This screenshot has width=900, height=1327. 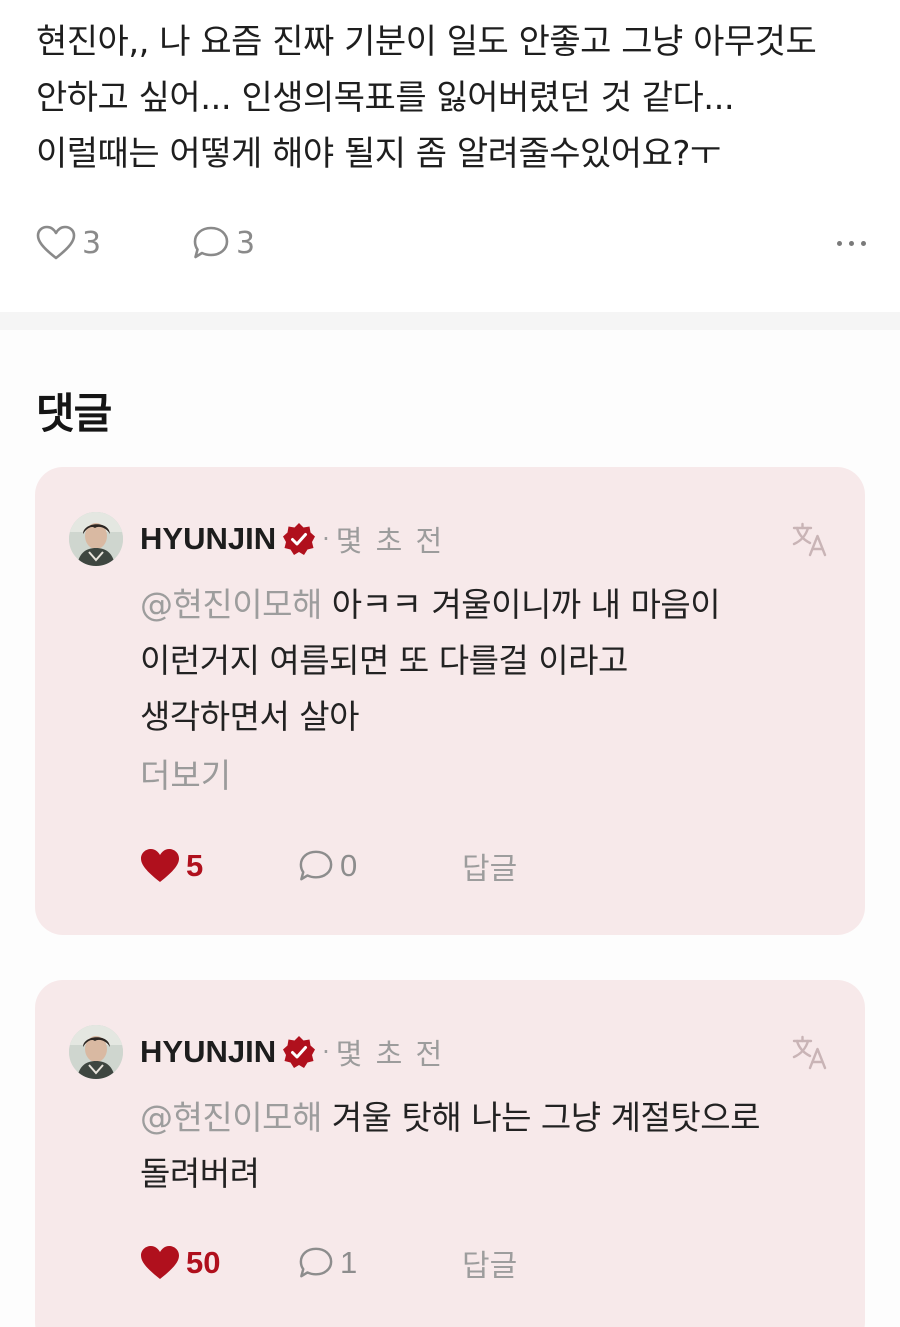 What do you see at coordinates (349, 865) in the screenshot?
I see `comment-reply-count: 0` at bounding box center [349, 865].